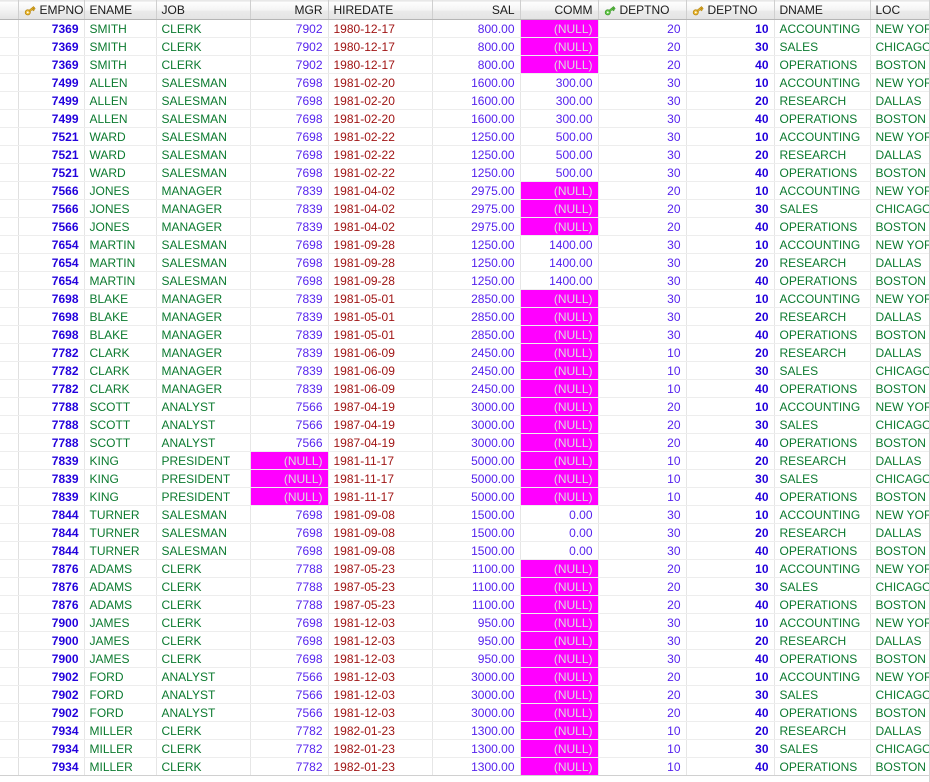  Describe the element at coordinates (120, 190) in the screenshot. I see `cell-ename: JONES` at that location.